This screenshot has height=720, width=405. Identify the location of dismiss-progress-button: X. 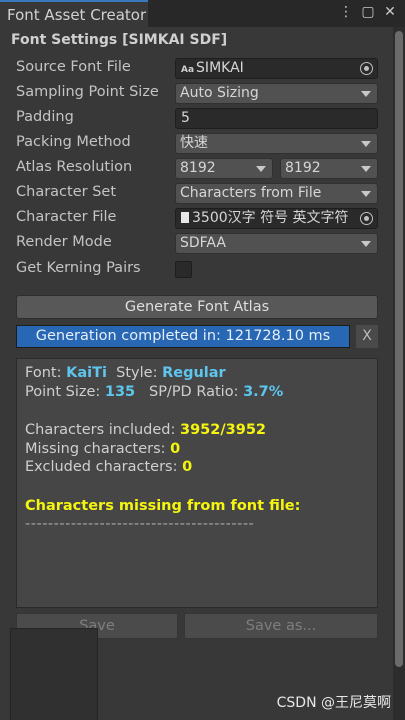
(367, 336).